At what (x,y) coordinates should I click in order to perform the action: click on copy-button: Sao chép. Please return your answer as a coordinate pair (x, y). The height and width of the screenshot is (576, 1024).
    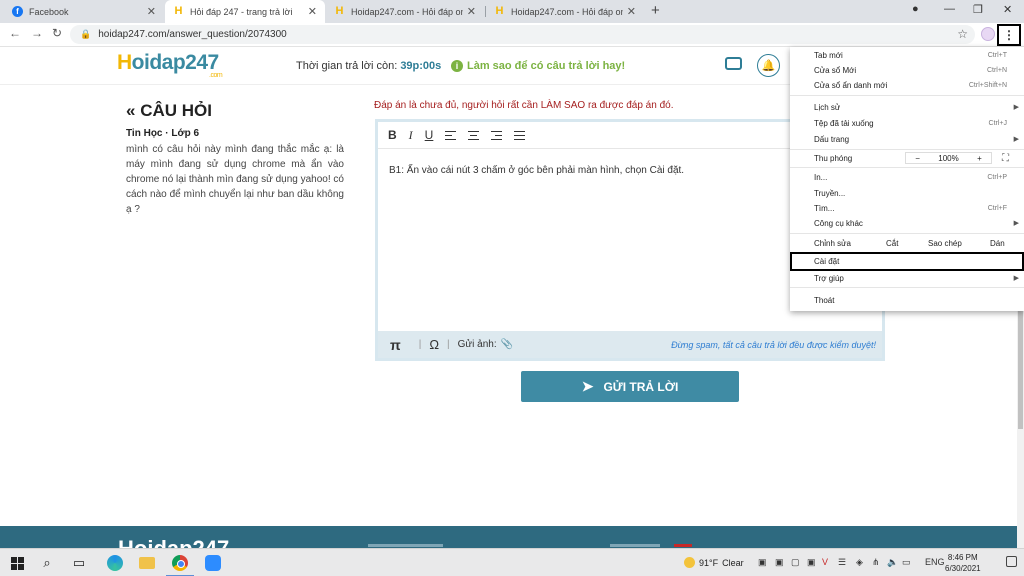
    Looking at the image, I should click on (945, 243).